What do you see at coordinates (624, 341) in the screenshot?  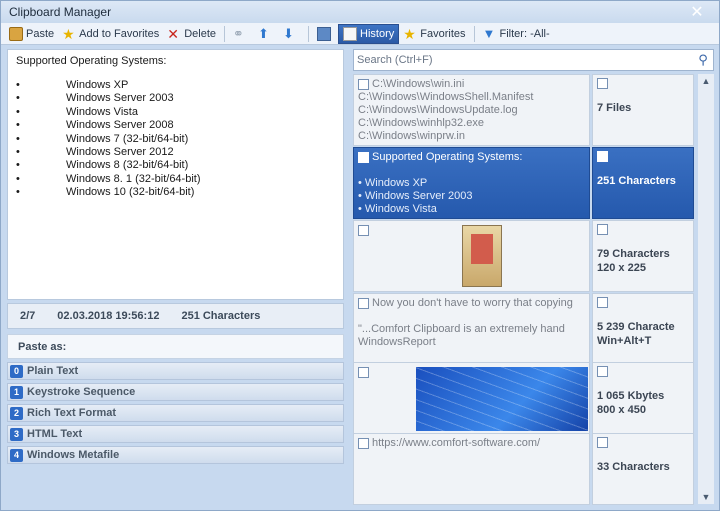 I see `history-item-meta-text: Win+Alt+T` at bounding box center [624, 341].